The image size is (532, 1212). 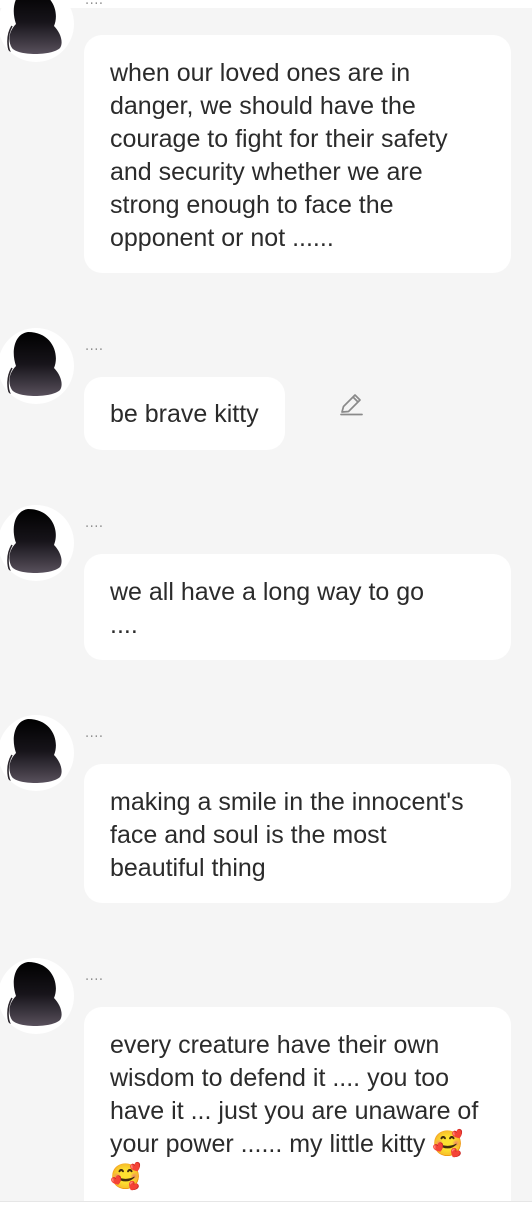 What do you see at coordinates (266, 1207) in the screenshot?
I see `bottom-edge` at bounding box center [266, 1207].